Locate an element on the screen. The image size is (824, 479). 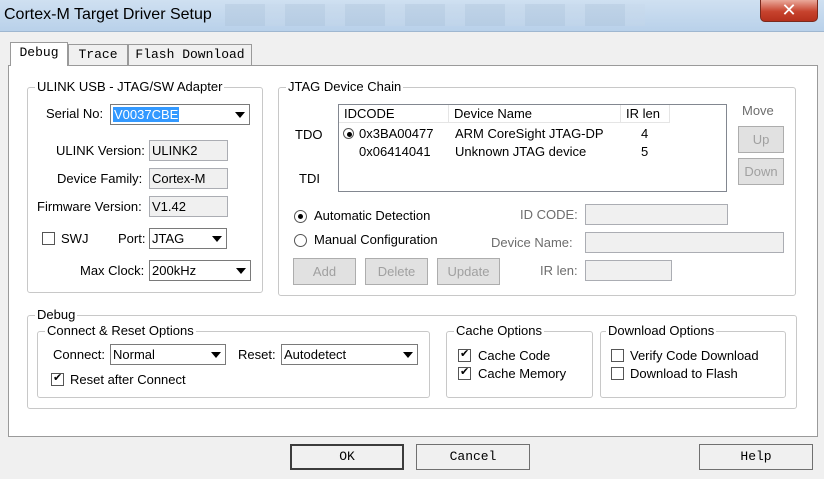
verify-code-download-checkbox is located at coordinates (617, 355).